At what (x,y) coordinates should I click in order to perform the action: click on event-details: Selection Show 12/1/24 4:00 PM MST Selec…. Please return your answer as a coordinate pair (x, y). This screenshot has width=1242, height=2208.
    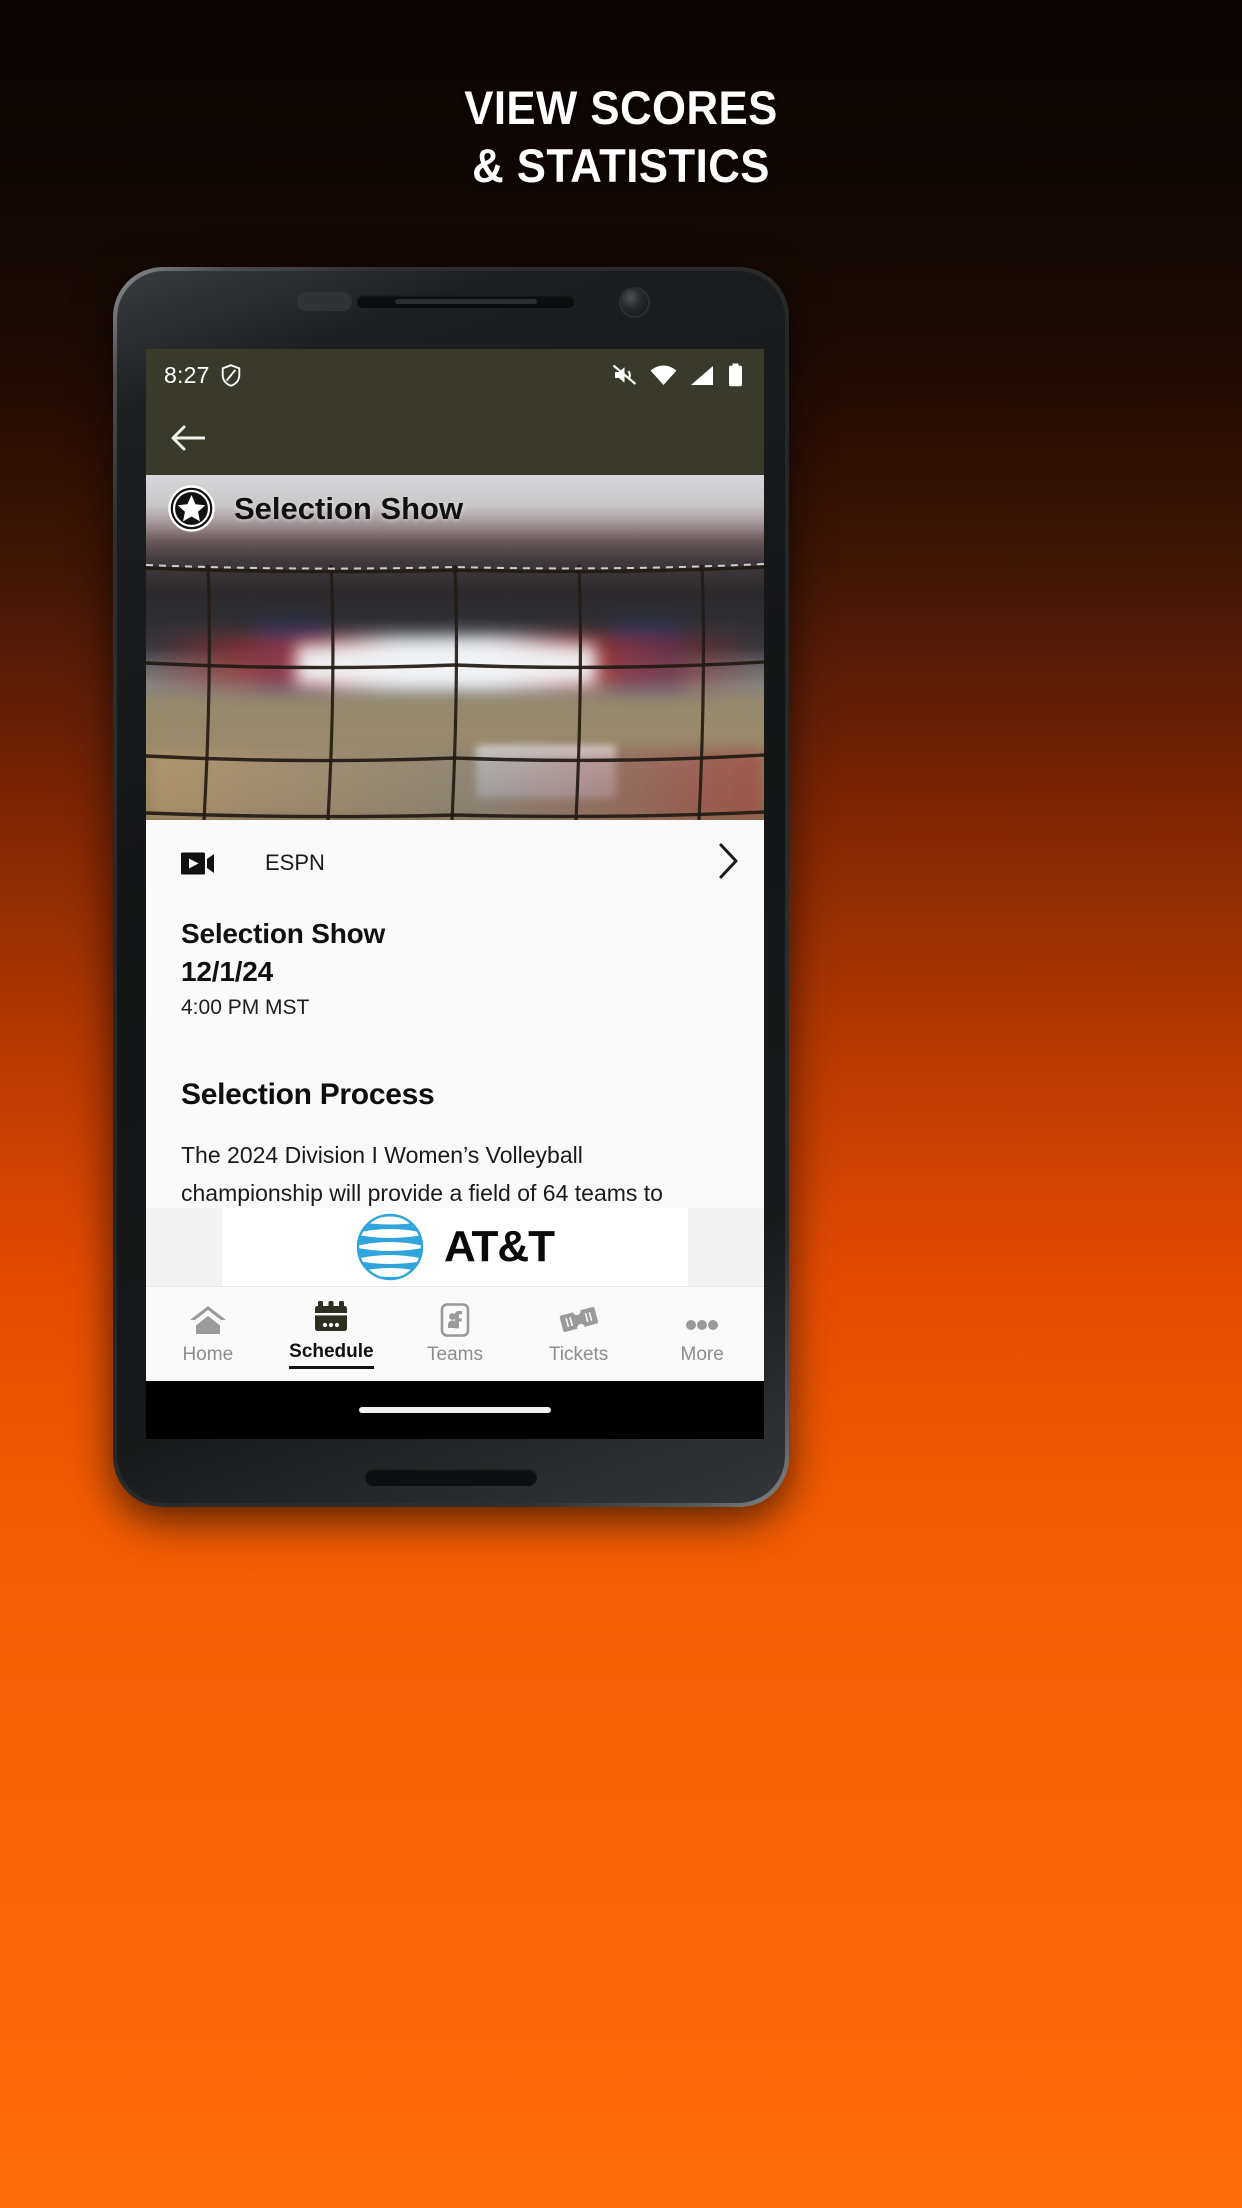
    Looking at the image, I should click on (455, 1083).